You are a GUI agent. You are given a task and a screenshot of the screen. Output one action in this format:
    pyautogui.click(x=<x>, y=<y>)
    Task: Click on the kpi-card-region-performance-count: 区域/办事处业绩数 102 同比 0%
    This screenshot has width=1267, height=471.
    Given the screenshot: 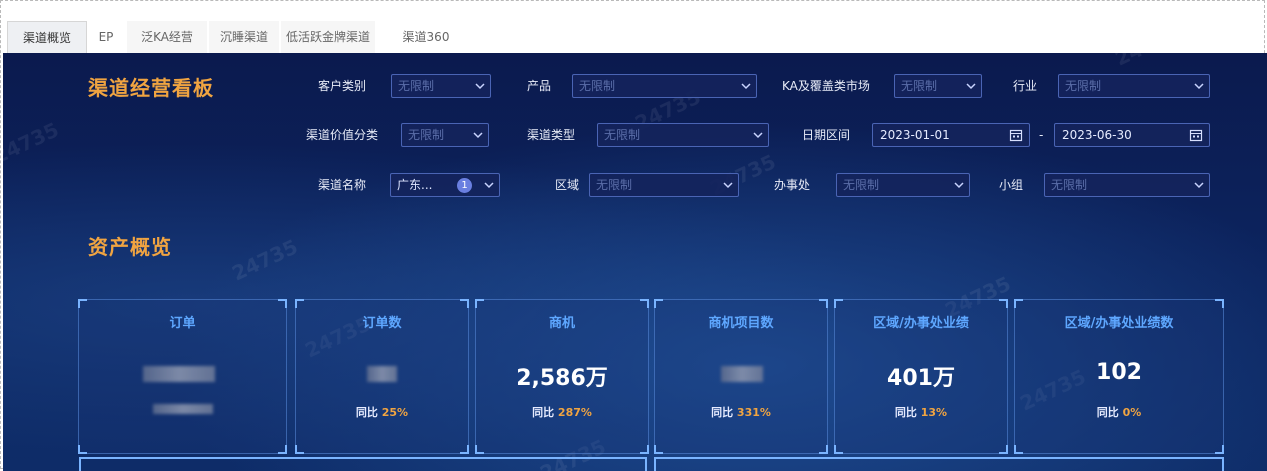 What is the action you would take?
    pyautogui.click(x=1119, y=376)
    